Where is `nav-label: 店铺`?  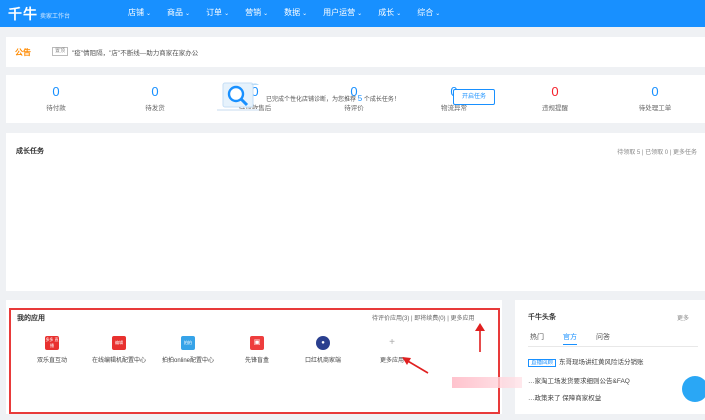
nav-label: 店铺 is located at coordinates (136, 12).